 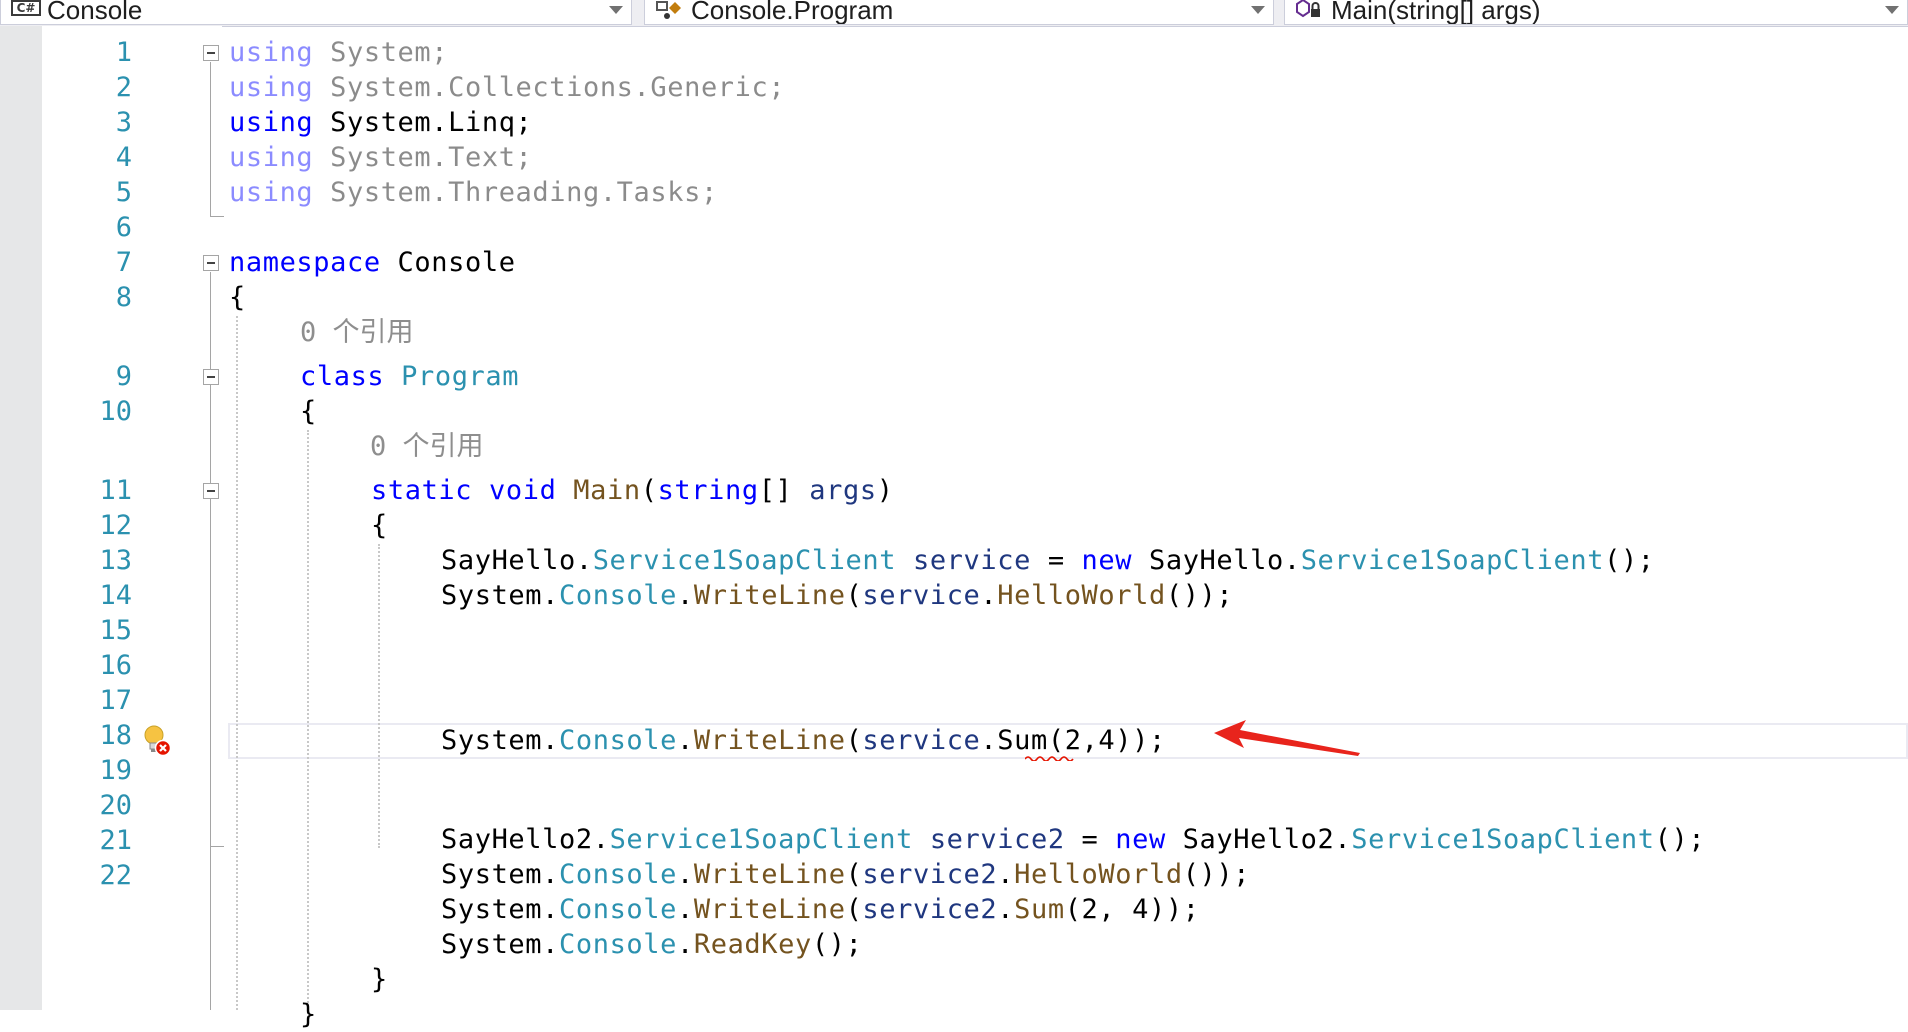 What do you see at coordinates (1081, 595) in the screenshot?
I see `method-name: HelloWorld` at bounding box center [1081, 595].